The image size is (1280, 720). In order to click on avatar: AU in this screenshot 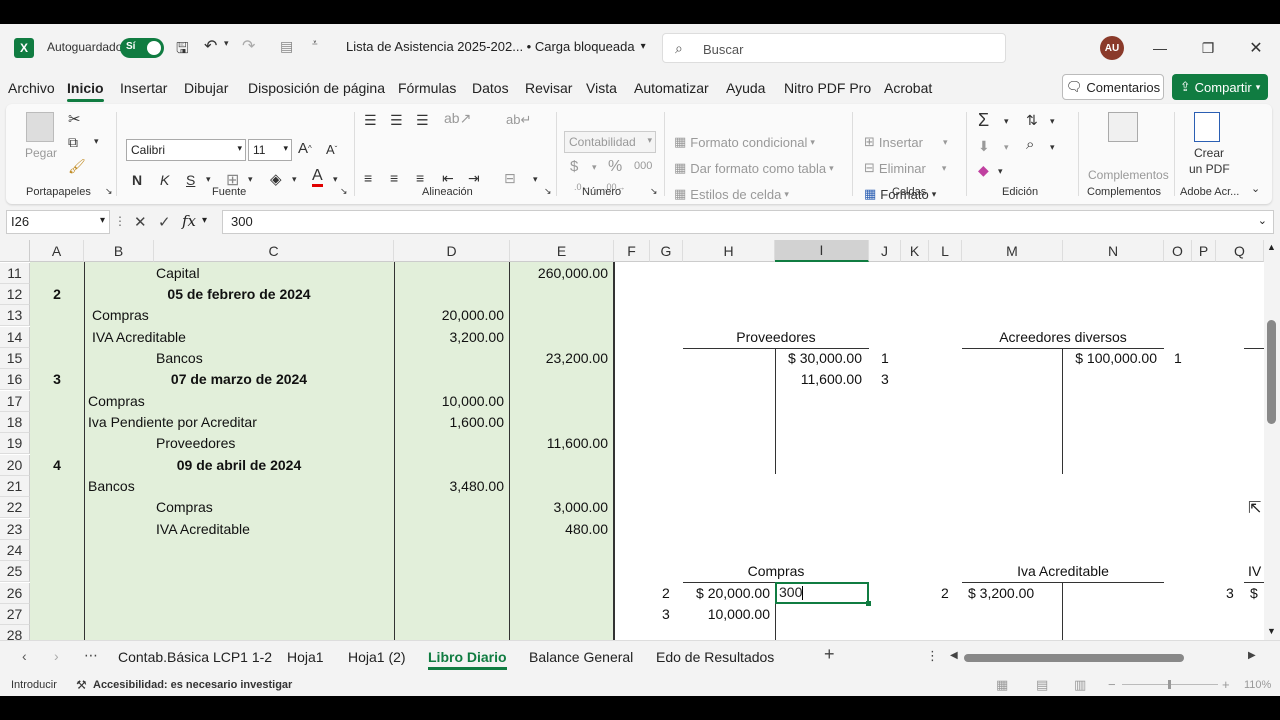, I will do `click(1112, 48)`.